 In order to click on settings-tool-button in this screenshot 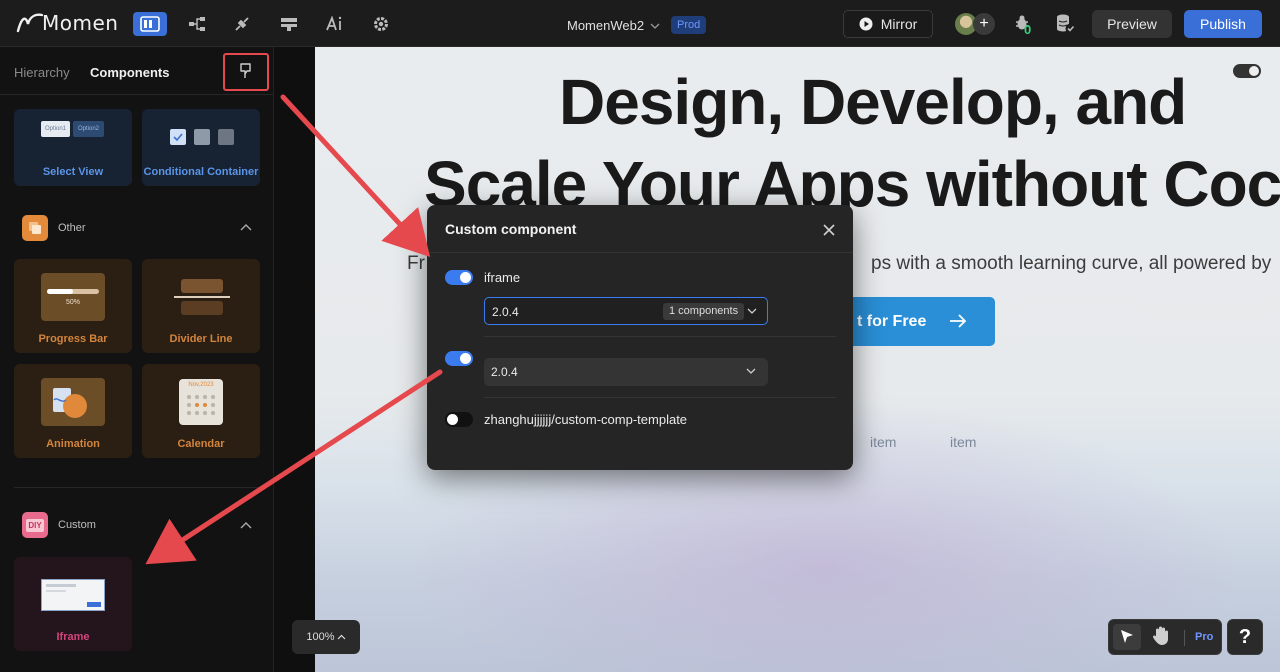, I will do `click(381, 24)`.